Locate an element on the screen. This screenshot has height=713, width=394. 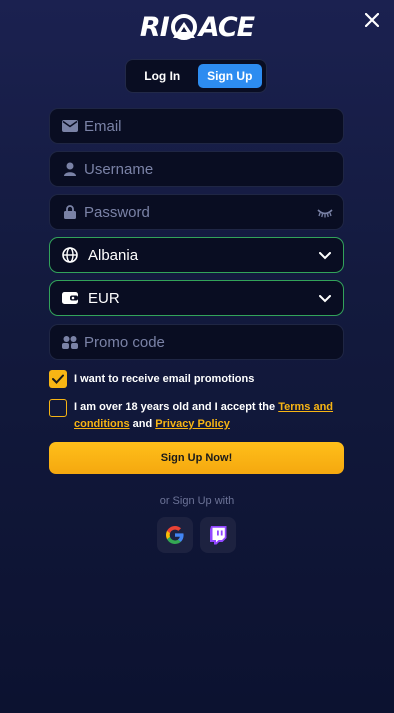
currency-value: EUR is located at coordinates (104, 298).